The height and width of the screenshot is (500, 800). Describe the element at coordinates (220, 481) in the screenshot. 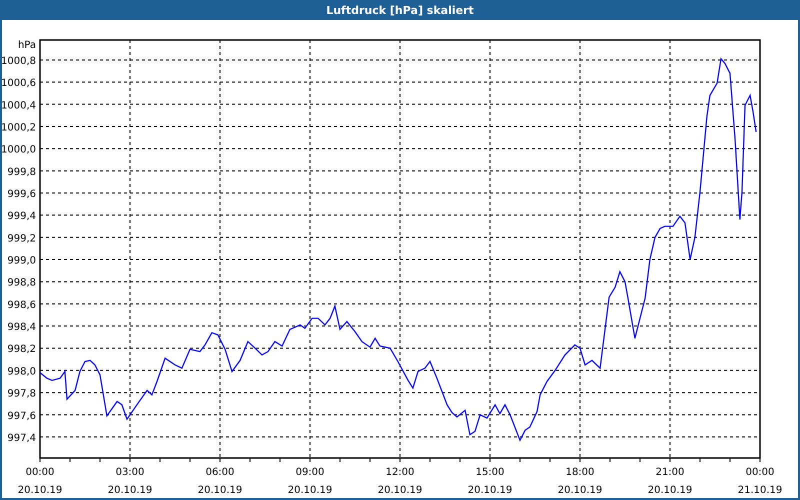

I see `axis-tick-label: 06:00 20.10.19` at that location.